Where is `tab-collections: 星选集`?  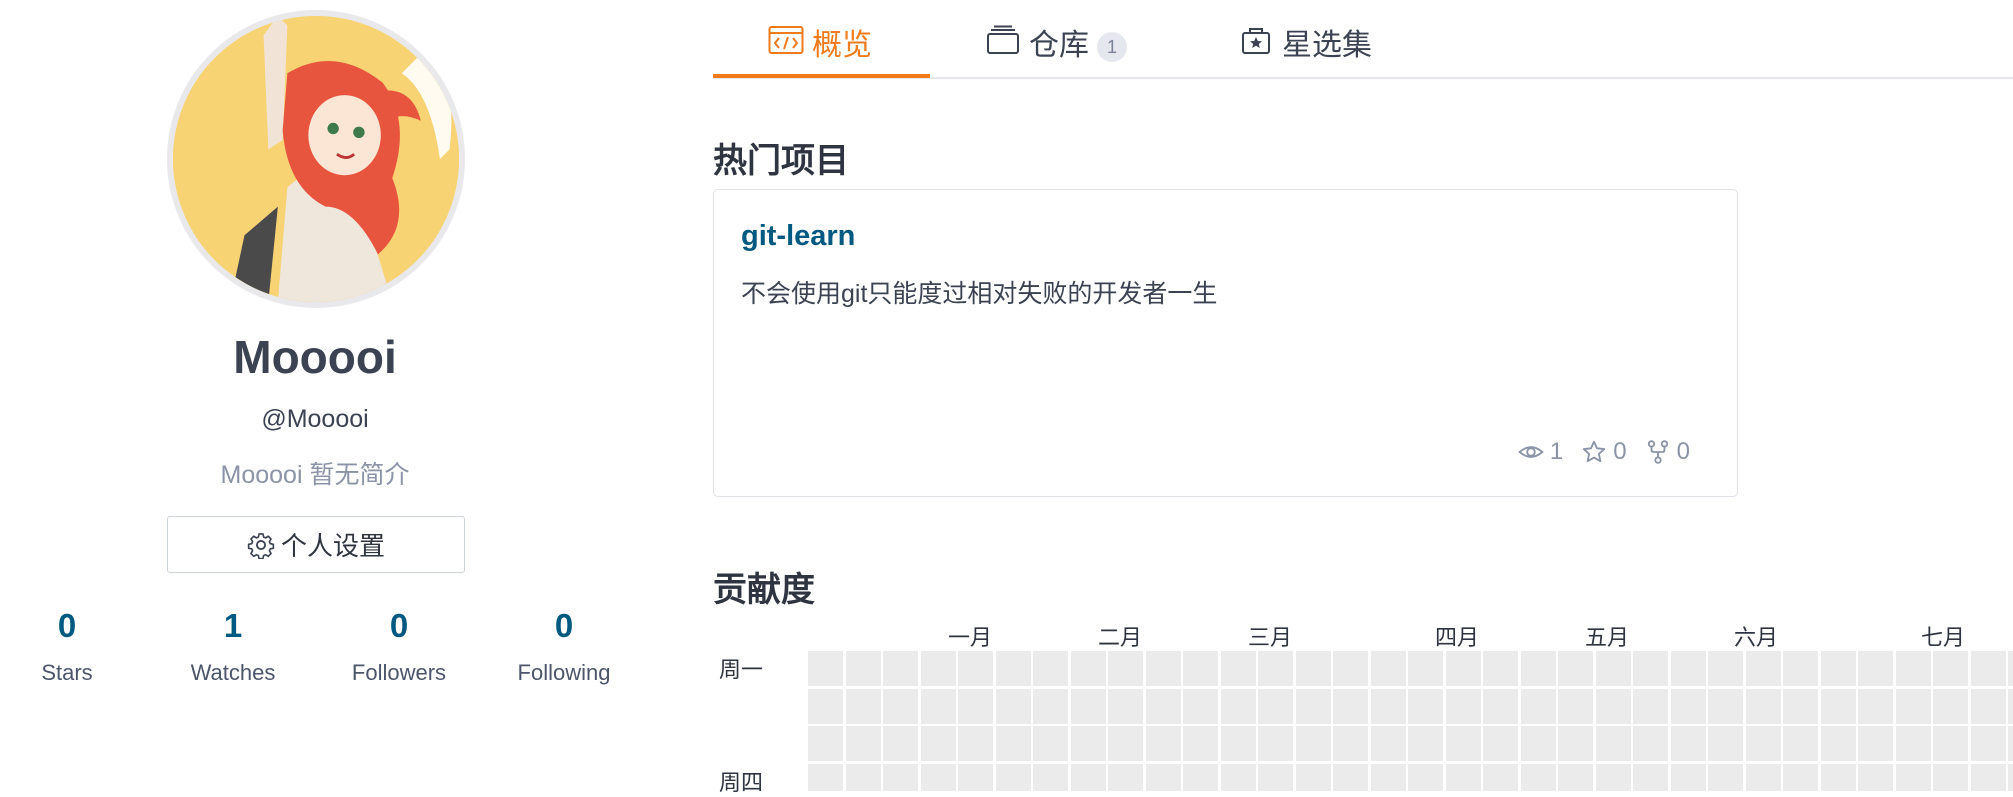 tab-collections: 星选集 is located at coordinates (1305, 49).